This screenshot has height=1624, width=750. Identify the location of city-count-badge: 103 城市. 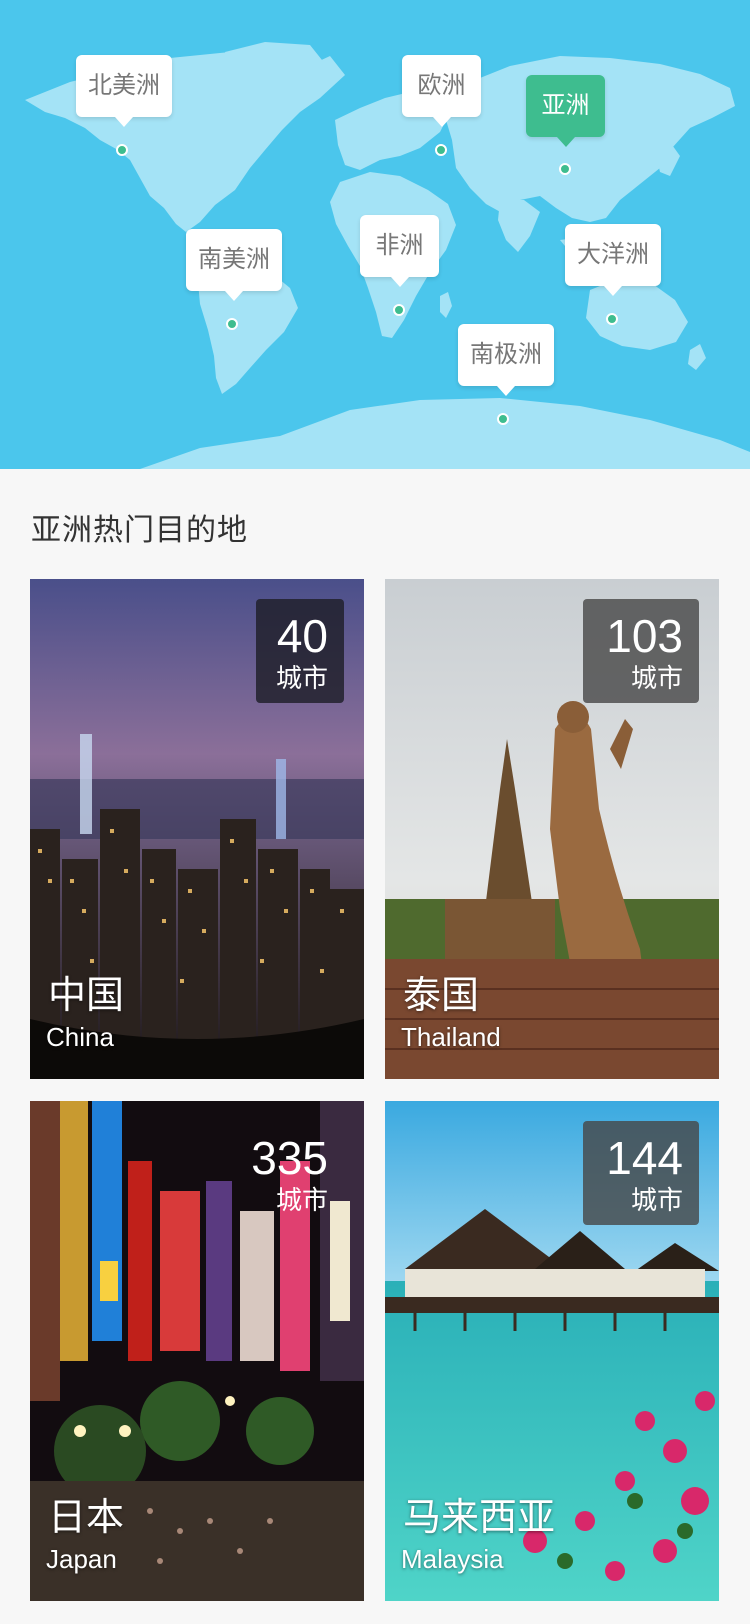
(641, 651).